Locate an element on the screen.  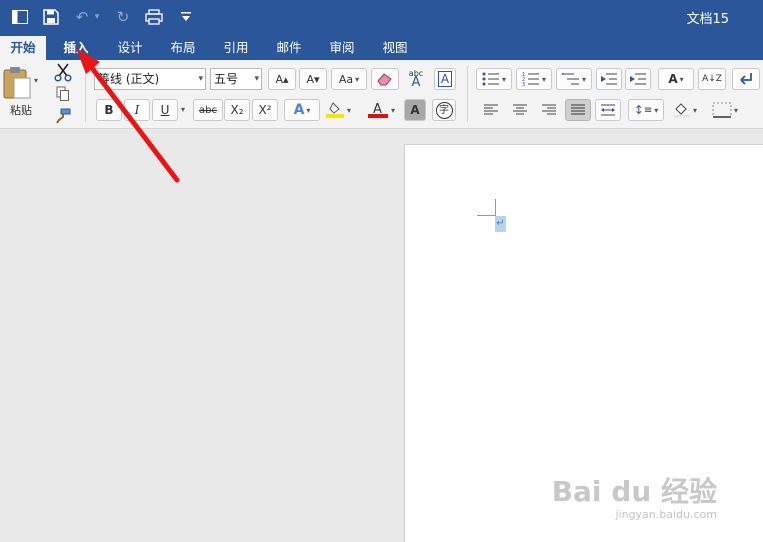
strikethrough-button: abc is located at coordinates (208, 110).